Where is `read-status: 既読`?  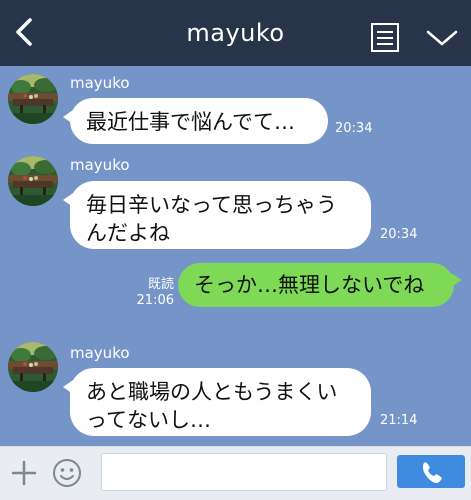 read-status: 既読 is located at coordinates (160, 284).